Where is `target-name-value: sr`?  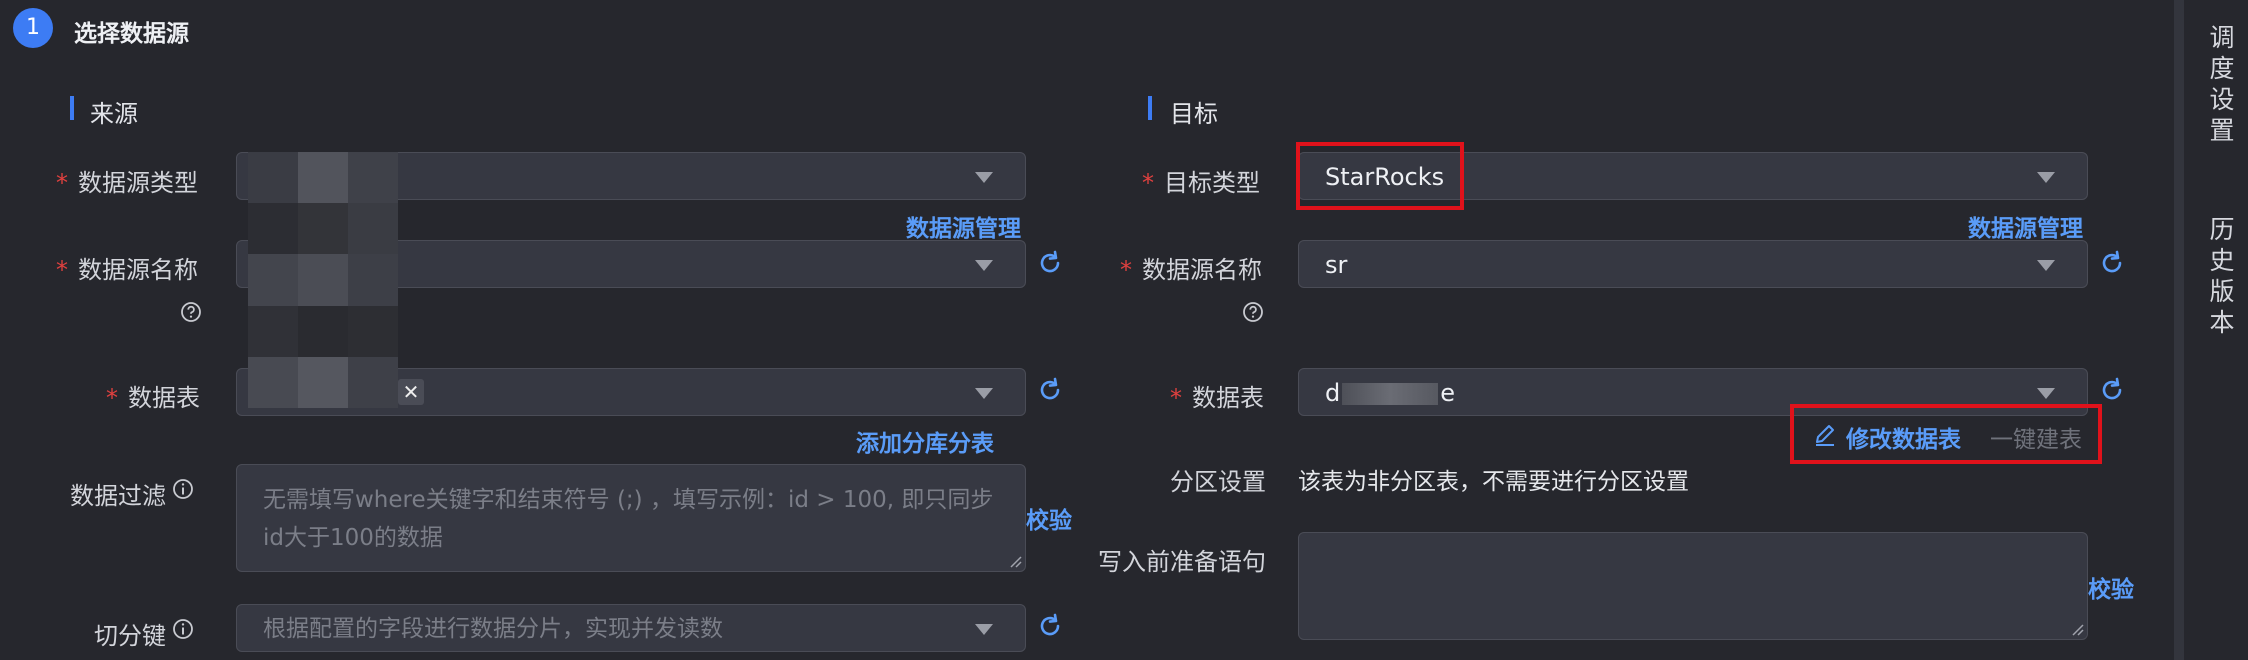
target-name-value: sr is located at coordinates (1336, 265).